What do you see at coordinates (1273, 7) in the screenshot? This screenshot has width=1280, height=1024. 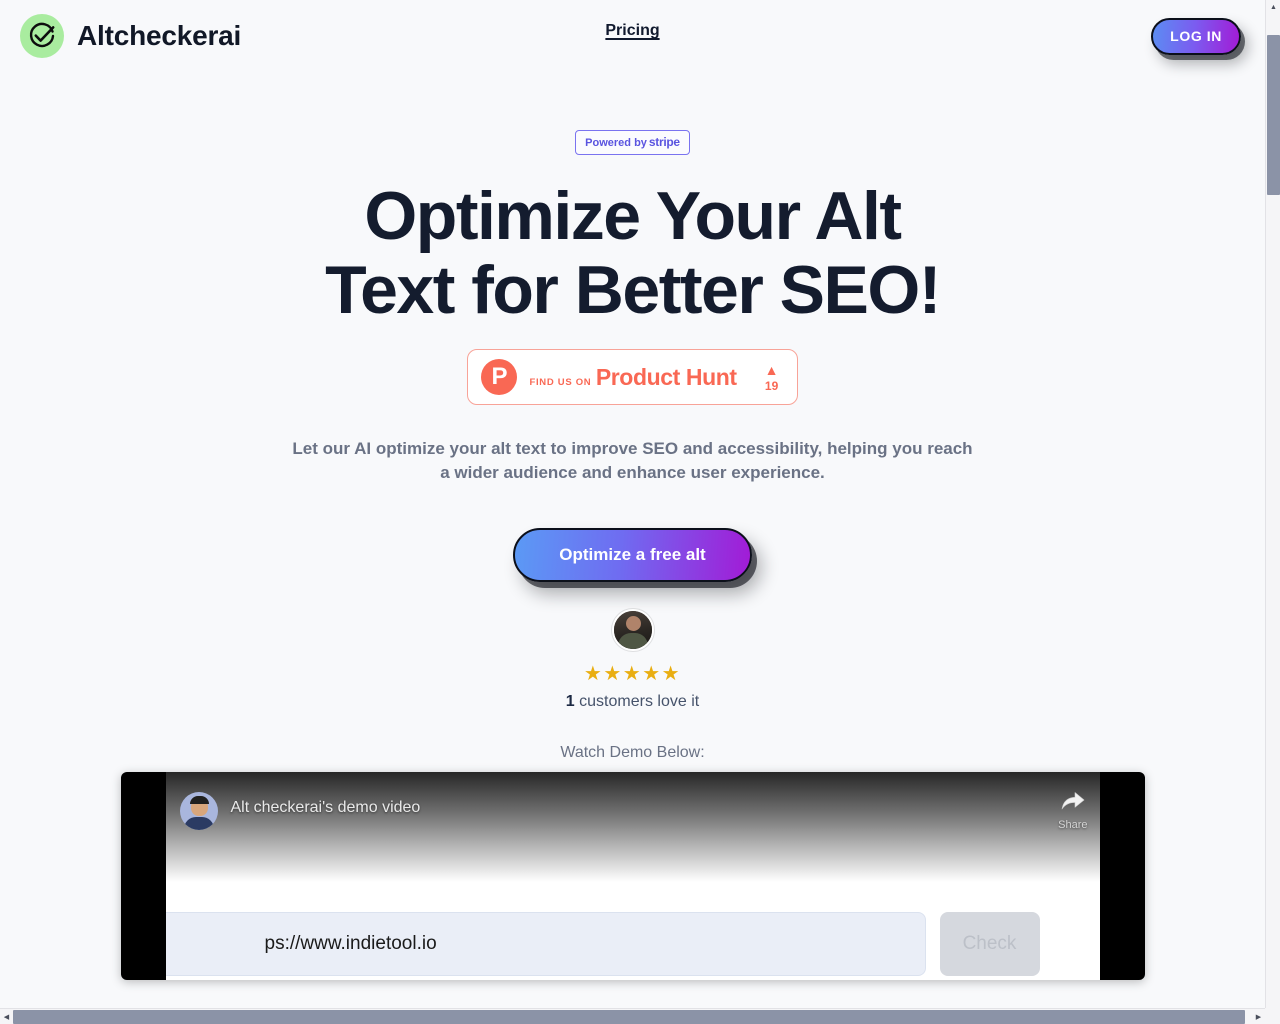 I see `scroll-up-arrow-icon: ▲` at bounding box center [1273, 7].